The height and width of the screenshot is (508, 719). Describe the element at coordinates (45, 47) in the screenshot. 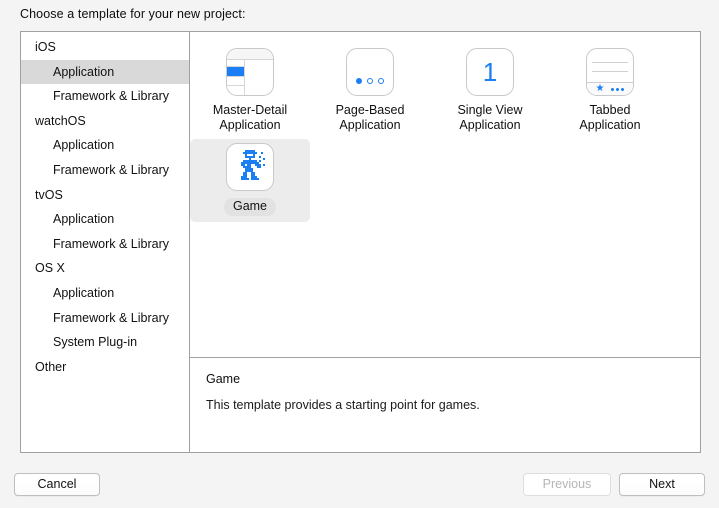

I see `sidebar-item-label: iOS` at that location.